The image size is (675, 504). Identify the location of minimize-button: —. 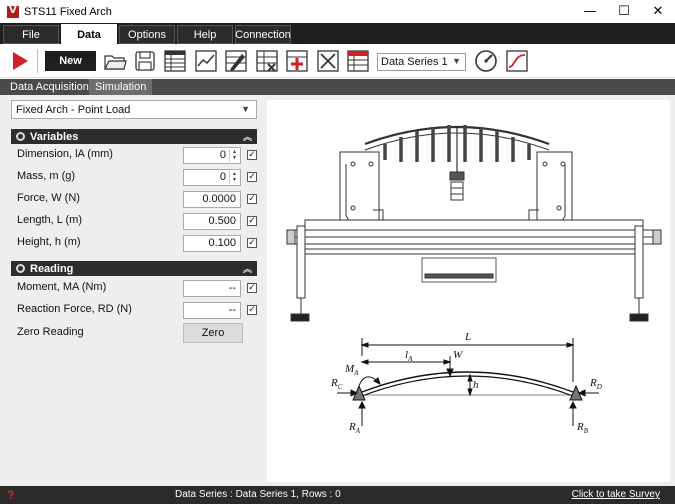
(590, 11).